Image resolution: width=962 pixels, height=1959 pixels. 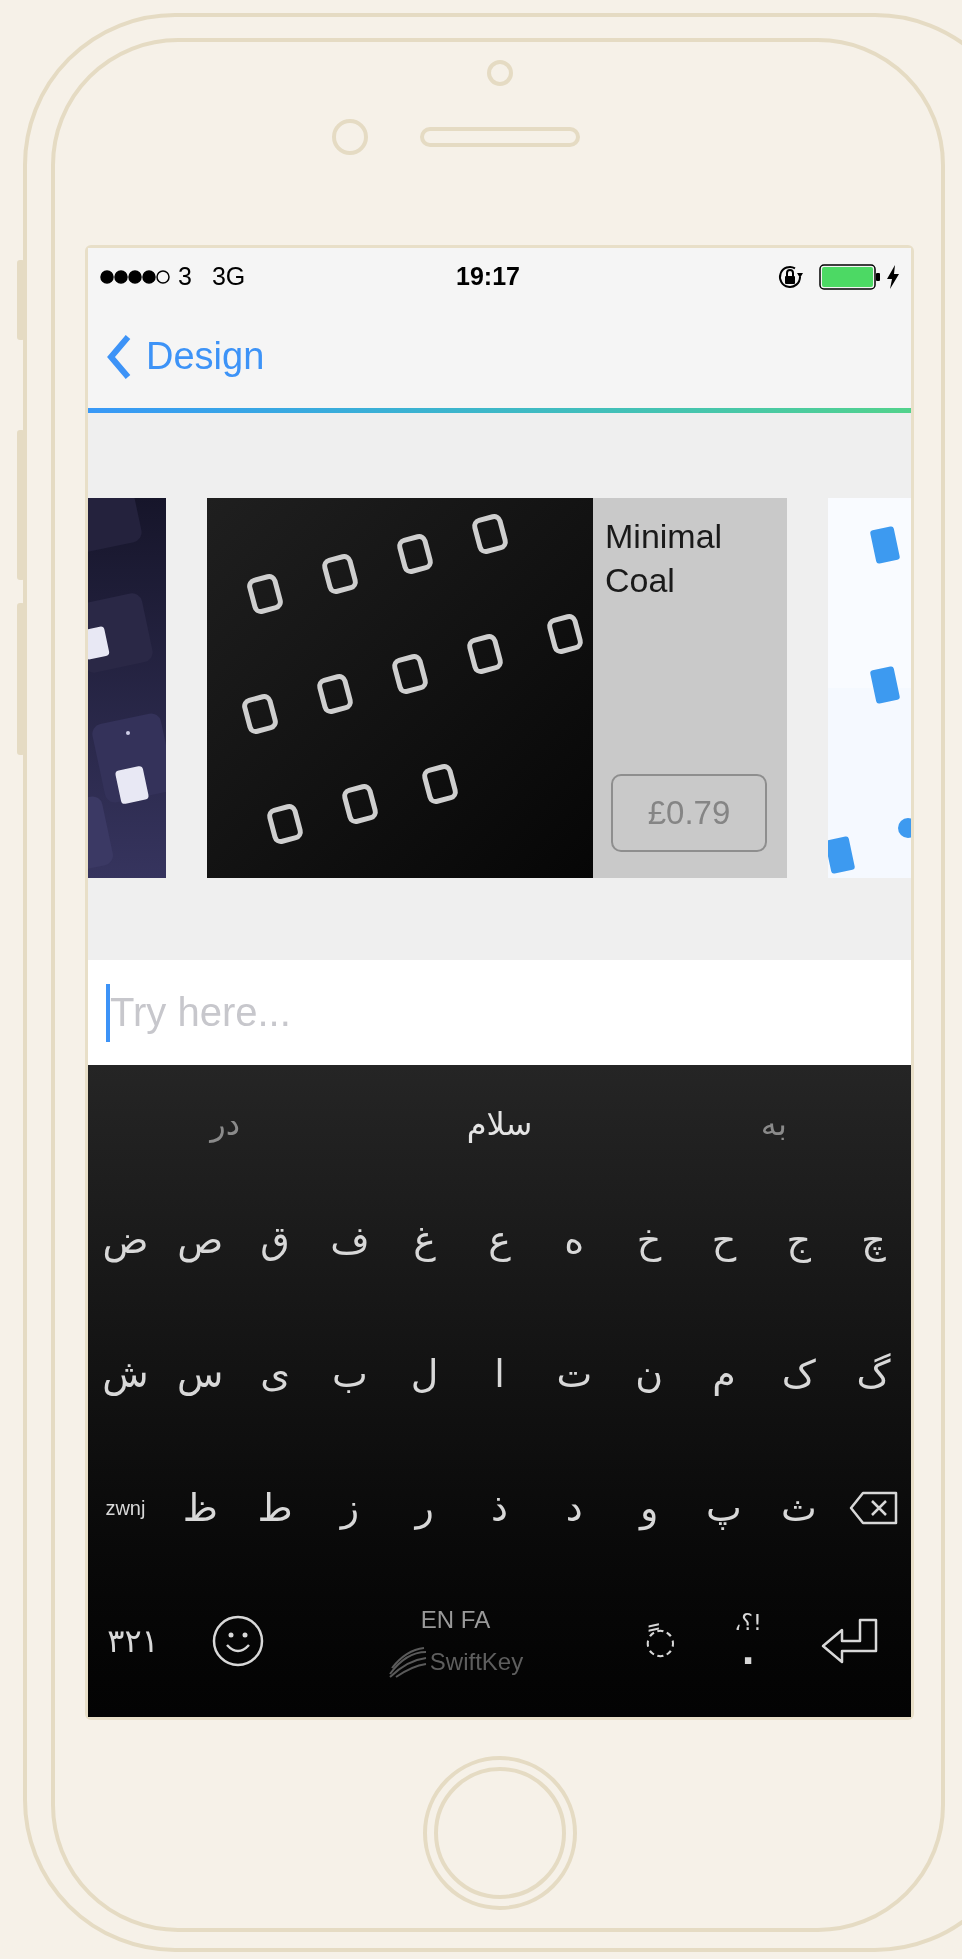 I want to click on key: ق, so click(x=275, y=1240).